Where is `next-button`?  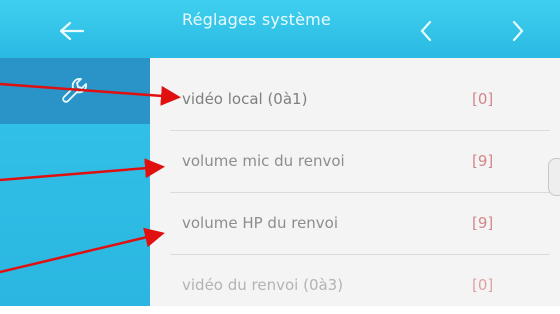 next-button is located at coordinates (518, 31).